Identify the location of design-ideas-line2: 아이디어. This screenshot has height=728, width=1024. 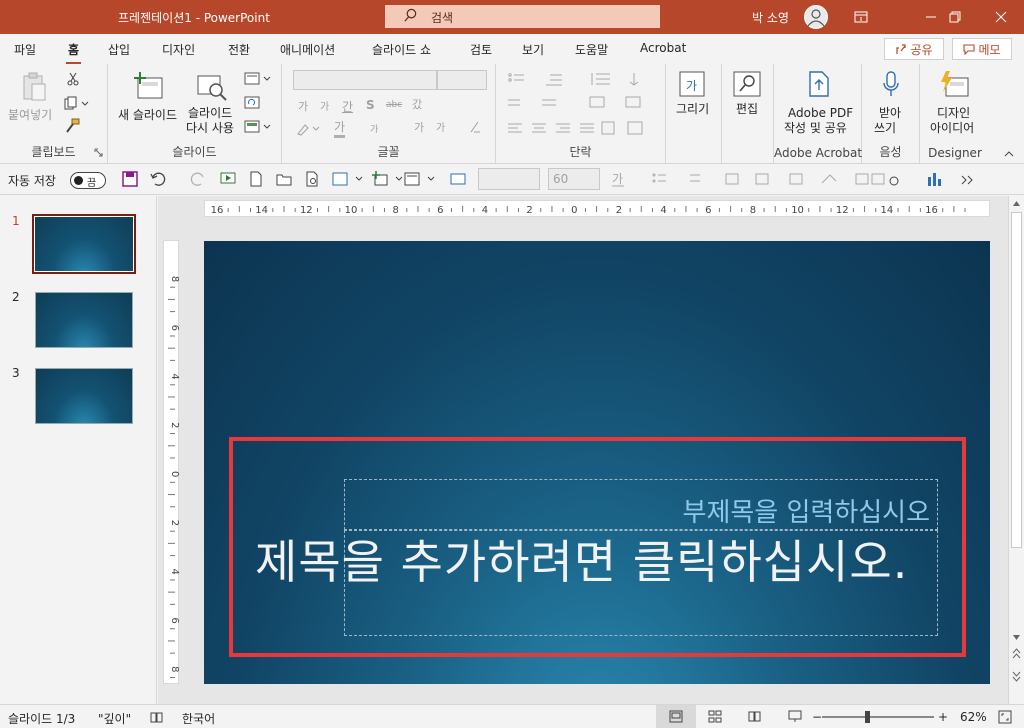
(952, 128).